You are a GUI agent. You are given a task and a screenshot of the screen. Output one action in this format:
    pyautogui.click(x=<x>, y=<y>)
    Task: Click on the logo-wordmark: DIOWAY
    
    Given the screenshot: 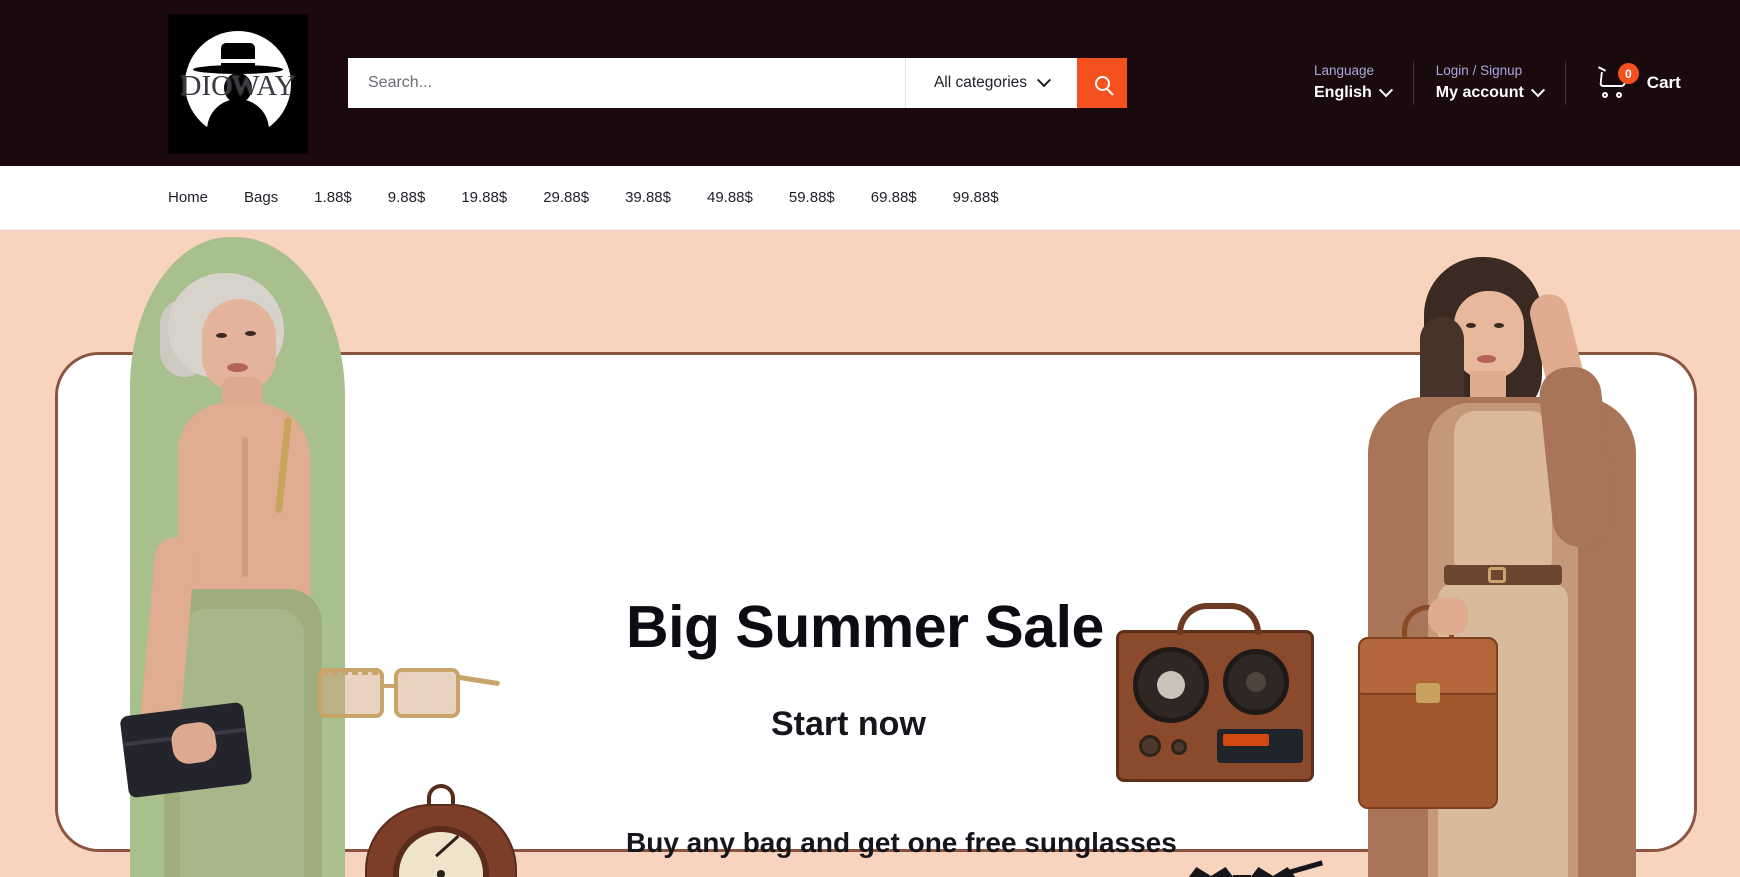 What is the action you would take?
    pyautogui.click(x=238, y=86)
    